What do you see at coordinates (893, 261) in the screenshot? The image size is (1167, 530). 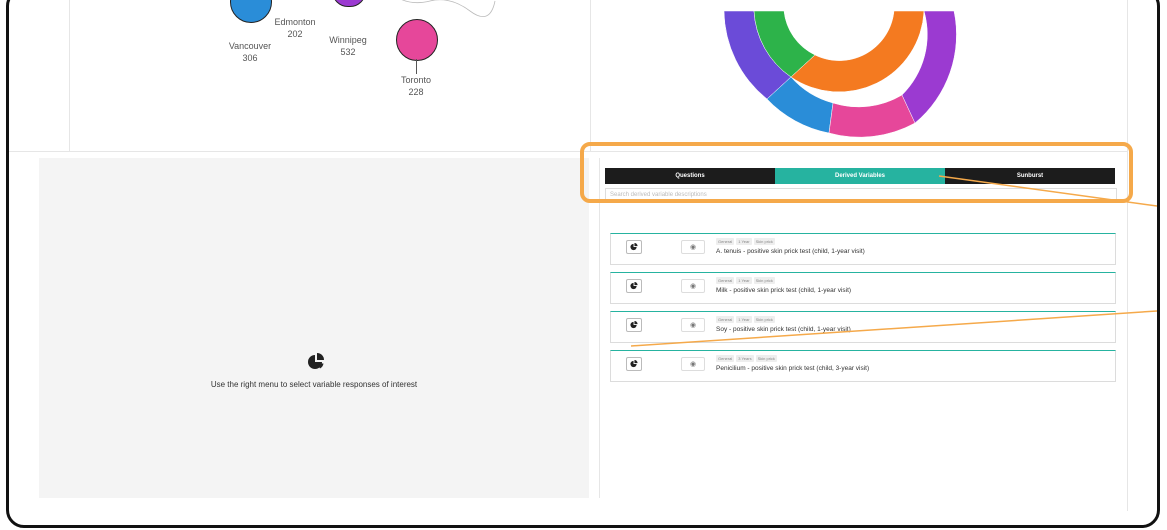 I see `annotation-arrows` at bounding box center [893, 261].